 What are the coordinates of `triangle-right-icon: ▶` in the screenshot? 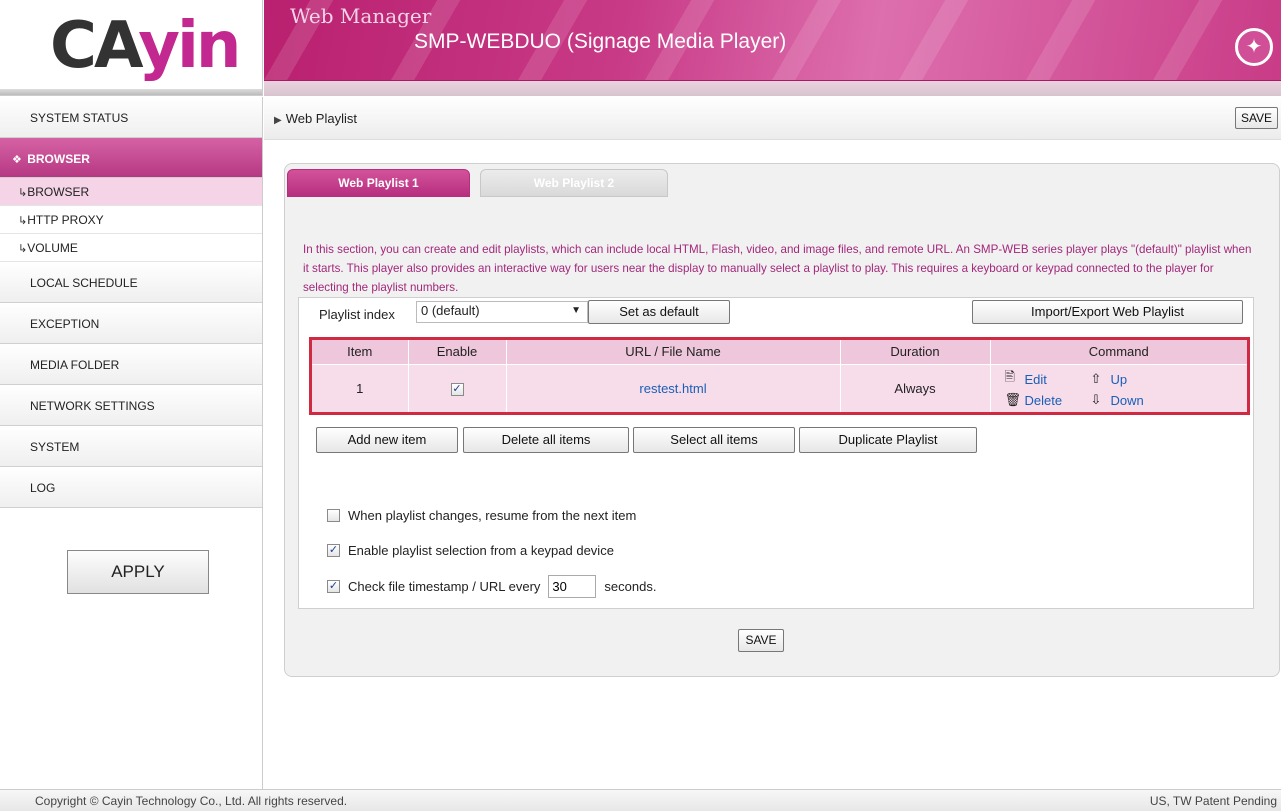 It's located at (278, 120).